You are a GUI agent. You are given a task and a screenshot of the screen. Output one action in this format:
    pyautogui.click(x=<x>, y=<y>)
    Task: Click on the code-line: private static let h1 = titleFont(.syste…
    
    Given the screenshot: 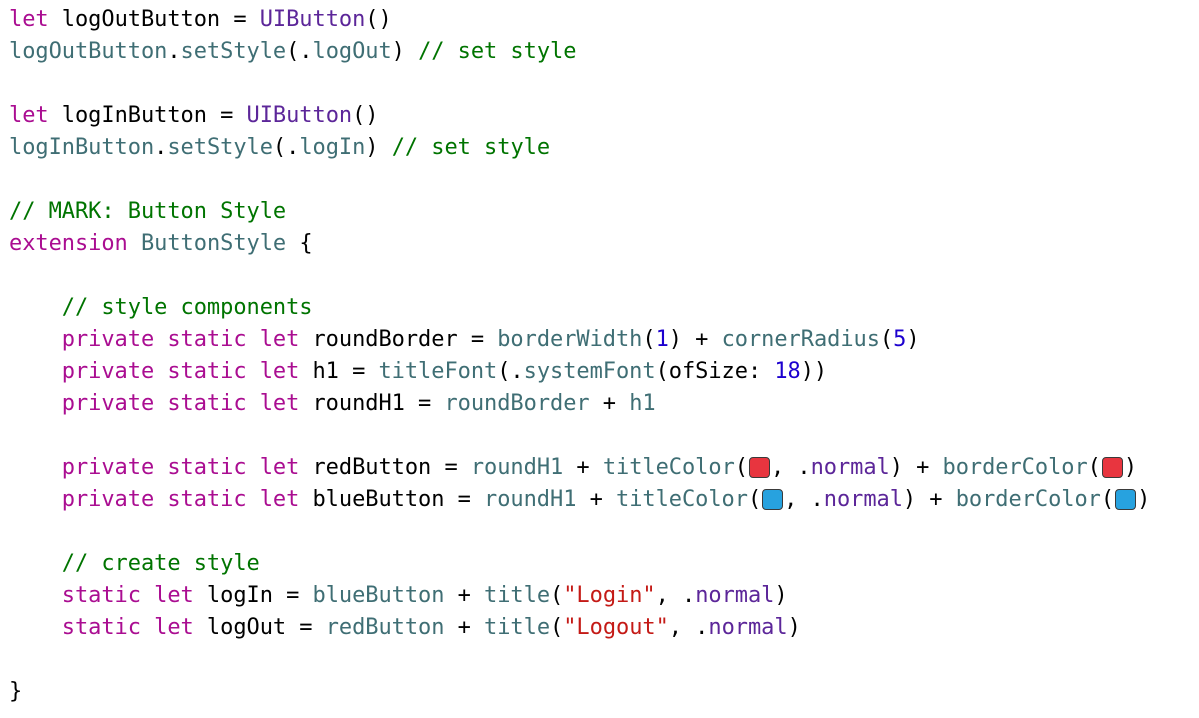 What is the action you would take?
    pyautogui.click(x=604, y=372)
    